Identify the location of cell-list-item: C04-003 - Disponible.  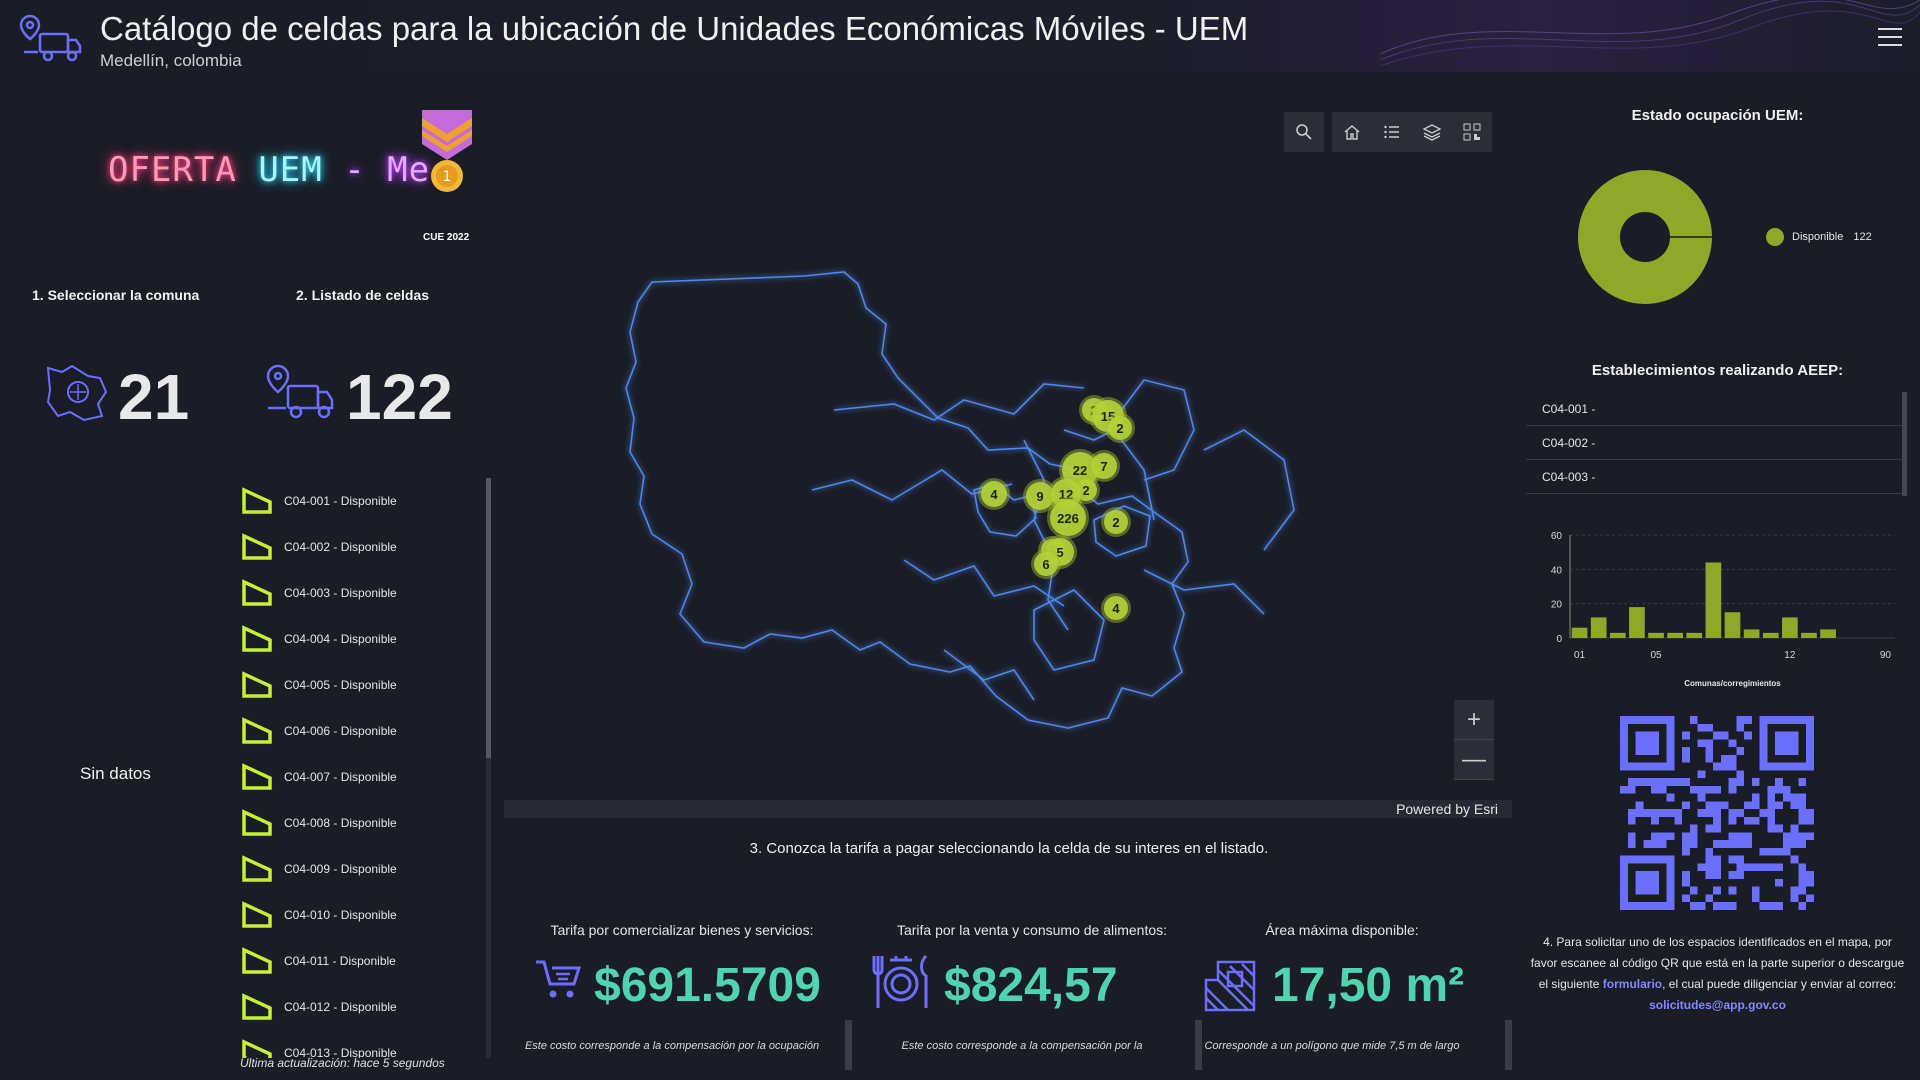
(360, 593).